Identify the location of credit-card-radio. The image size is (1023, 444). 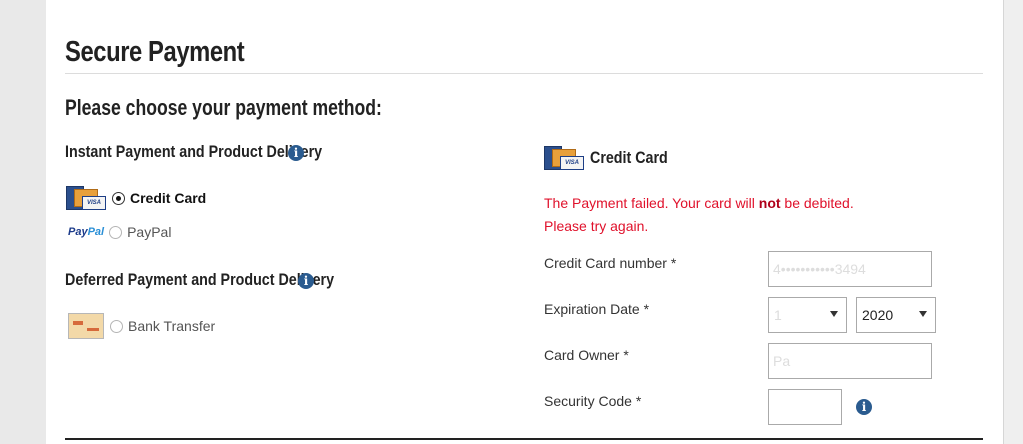
(118, 198).